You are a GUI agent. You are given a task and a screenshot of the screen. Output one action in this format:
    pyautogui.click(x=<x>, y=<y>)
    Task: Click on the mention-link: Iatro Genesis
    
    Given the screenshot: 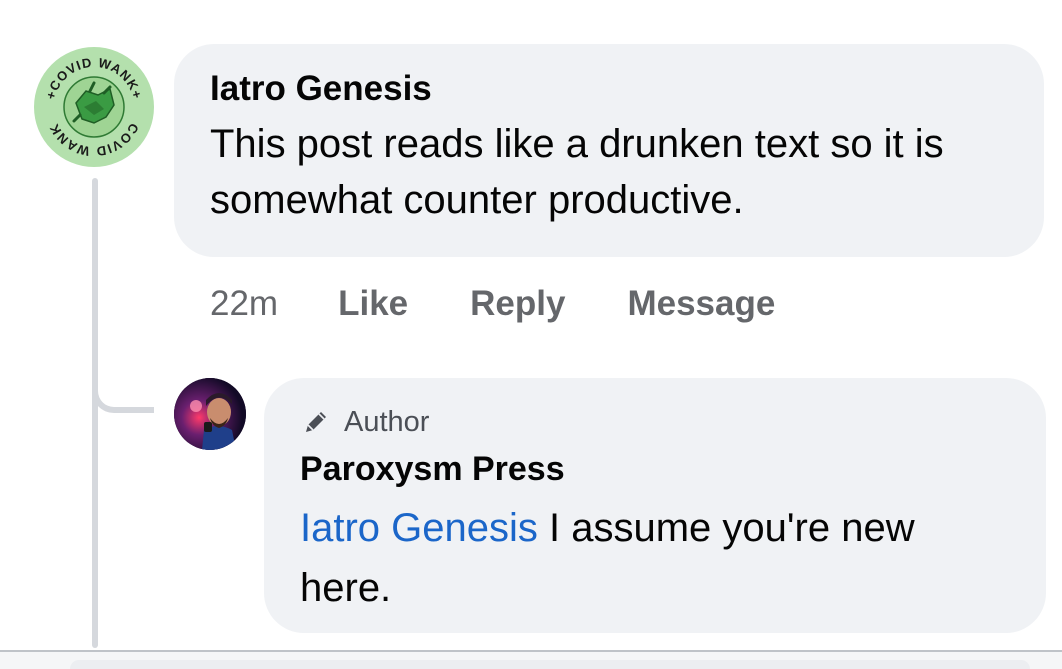 What is the action you would take?
    pyautogui.click(x=419, y=528)
    